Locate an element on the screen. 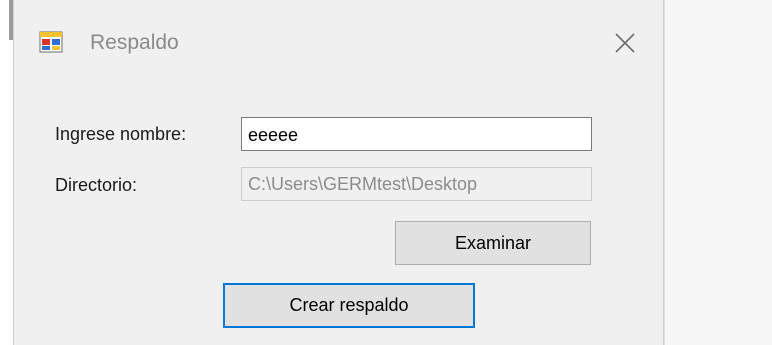 The height and width of the screenshot is (345, 772). directory-input is located at coordinates (416, 184).